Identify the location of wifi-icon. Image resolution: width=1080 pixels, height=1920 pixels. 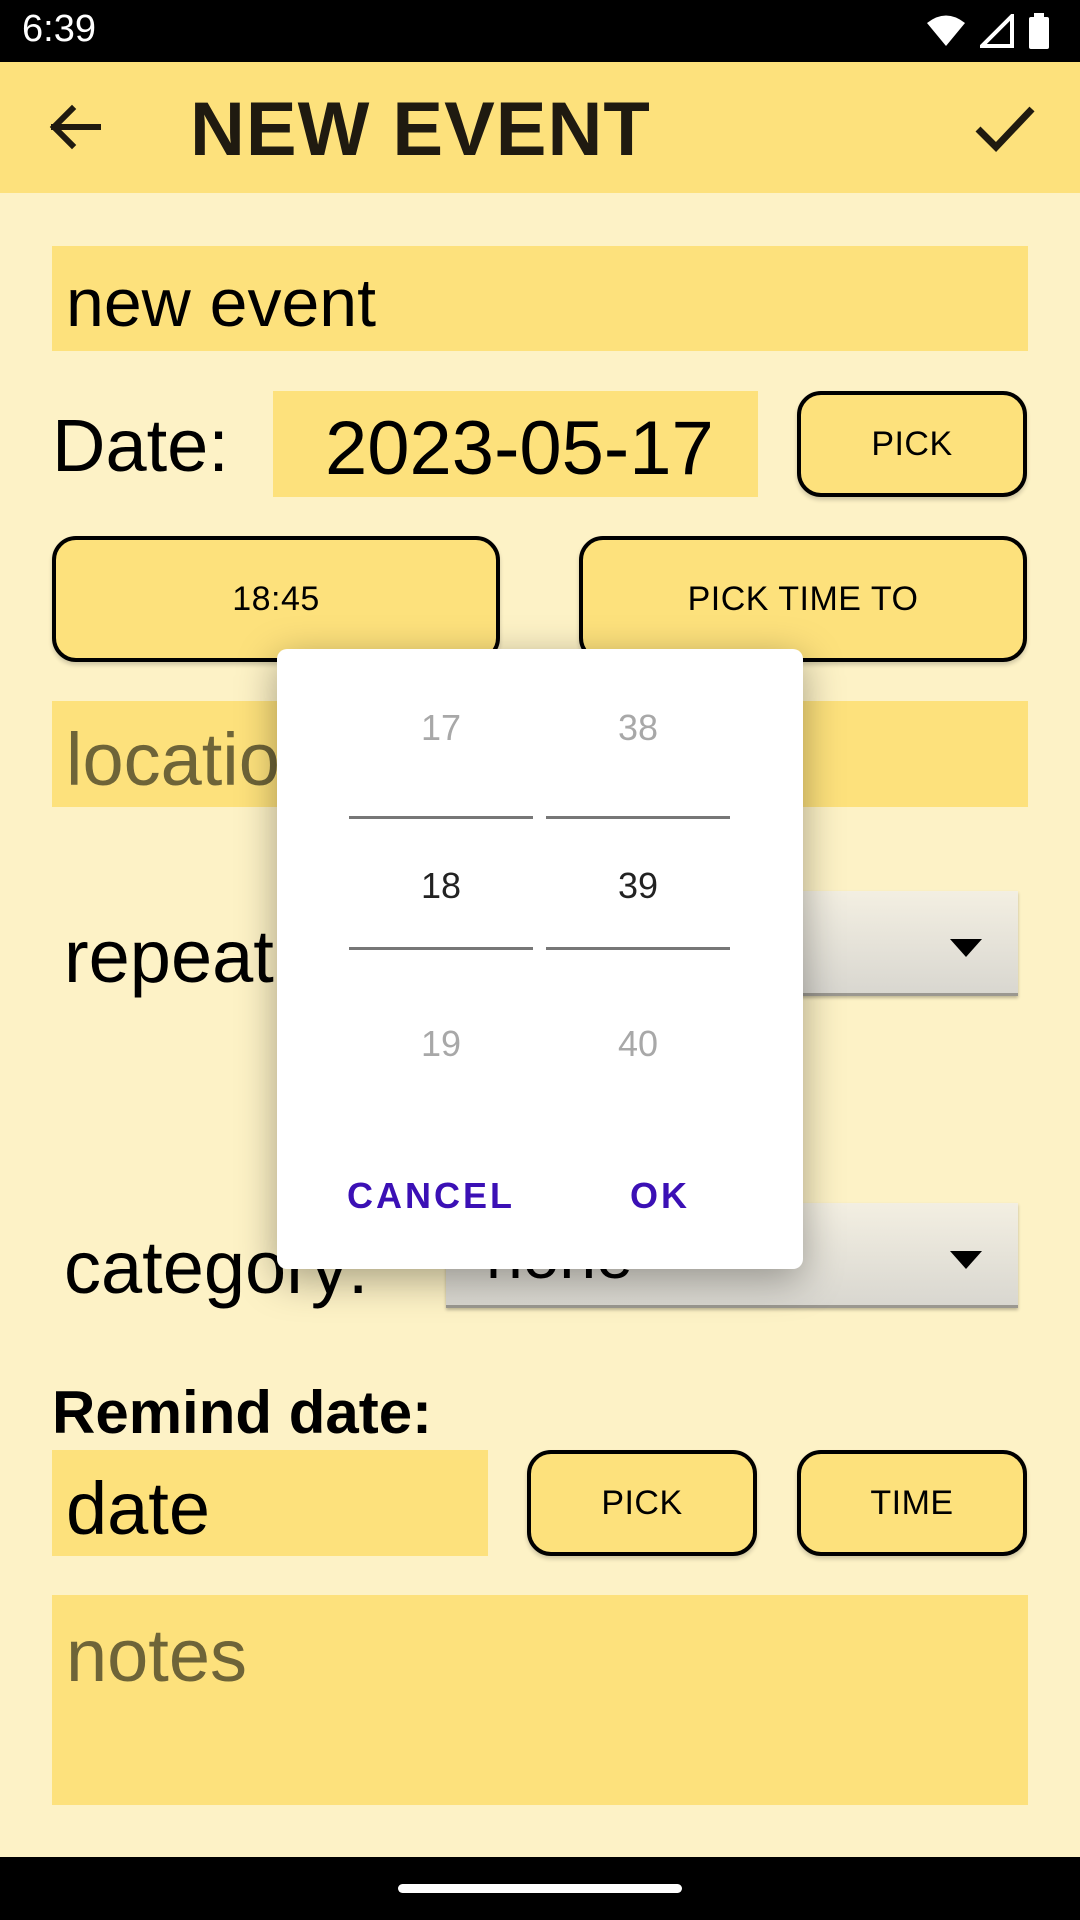
(946, 30).